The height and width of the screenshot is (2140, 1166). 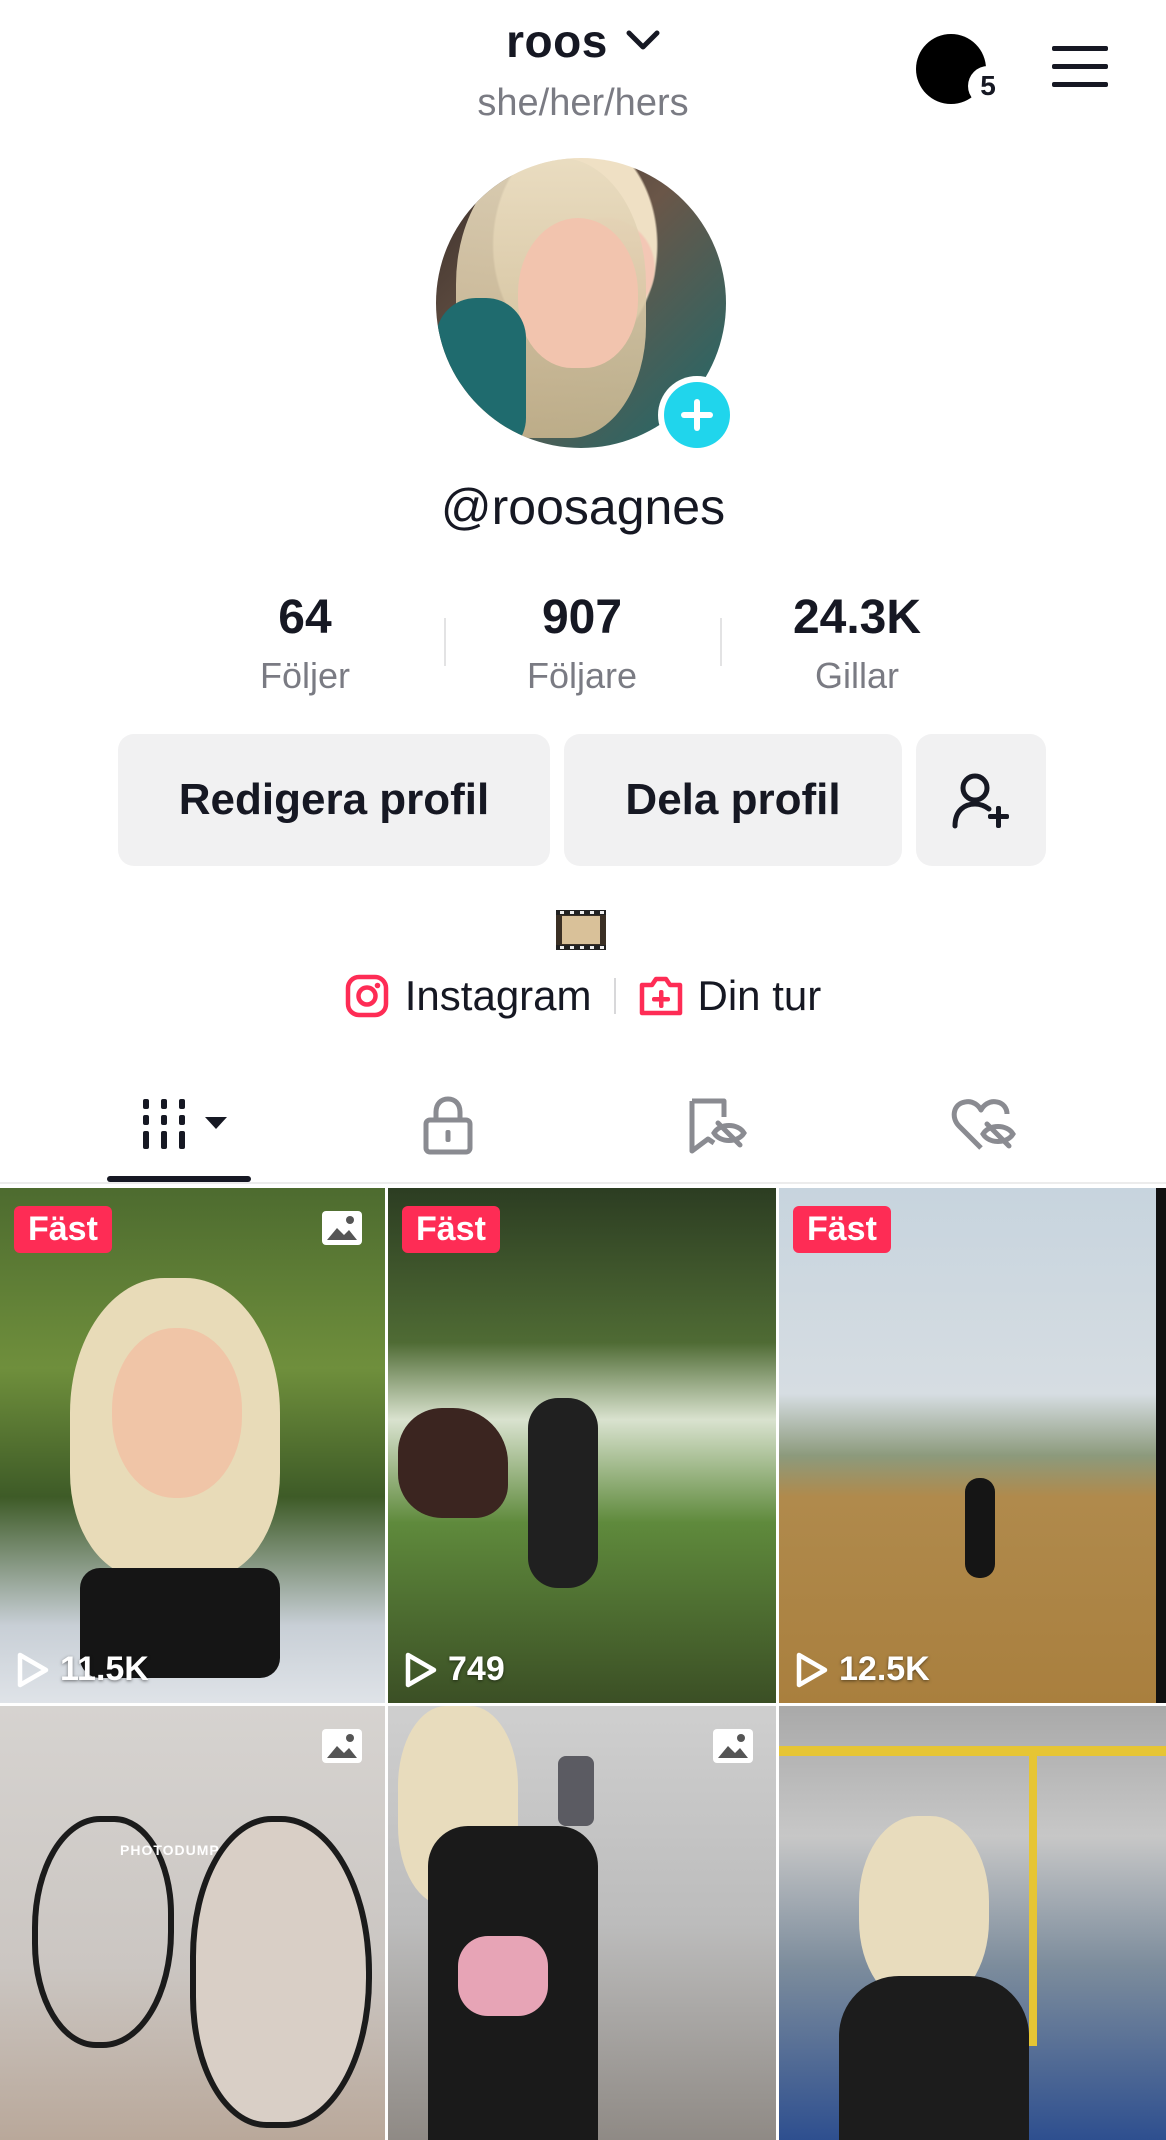 I want to click on stat-following: 64 Följer, so click(x=305, y=643).